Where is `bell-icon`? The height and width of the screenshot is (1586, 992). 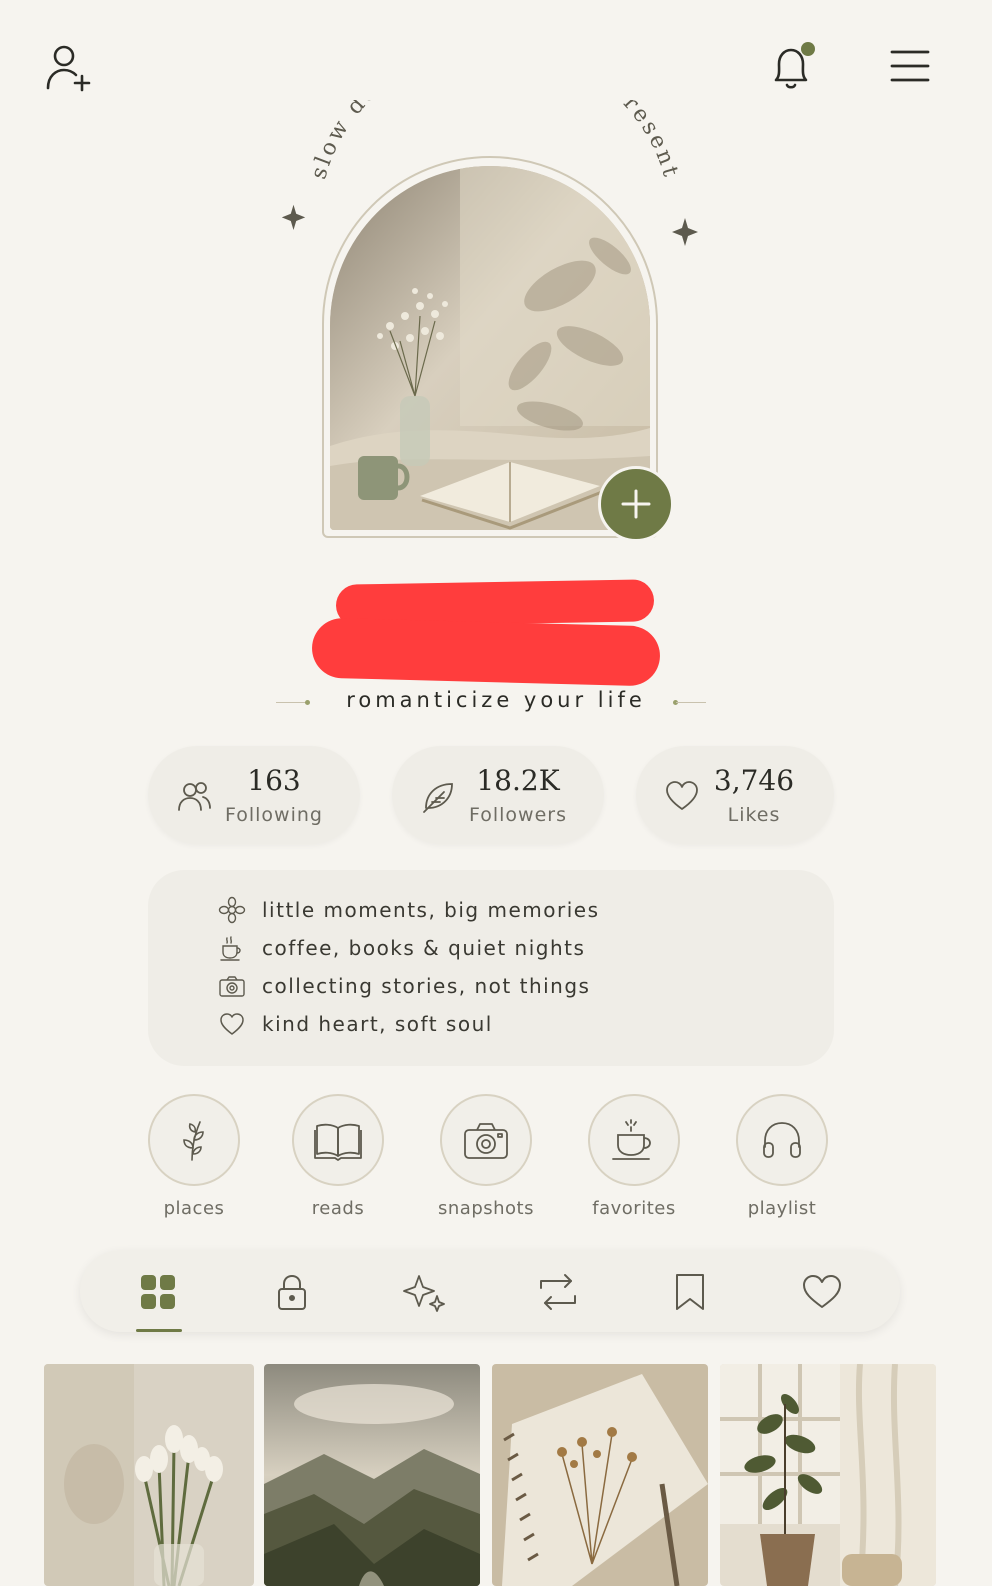
bell-icon is located at coordinates (794, 65).